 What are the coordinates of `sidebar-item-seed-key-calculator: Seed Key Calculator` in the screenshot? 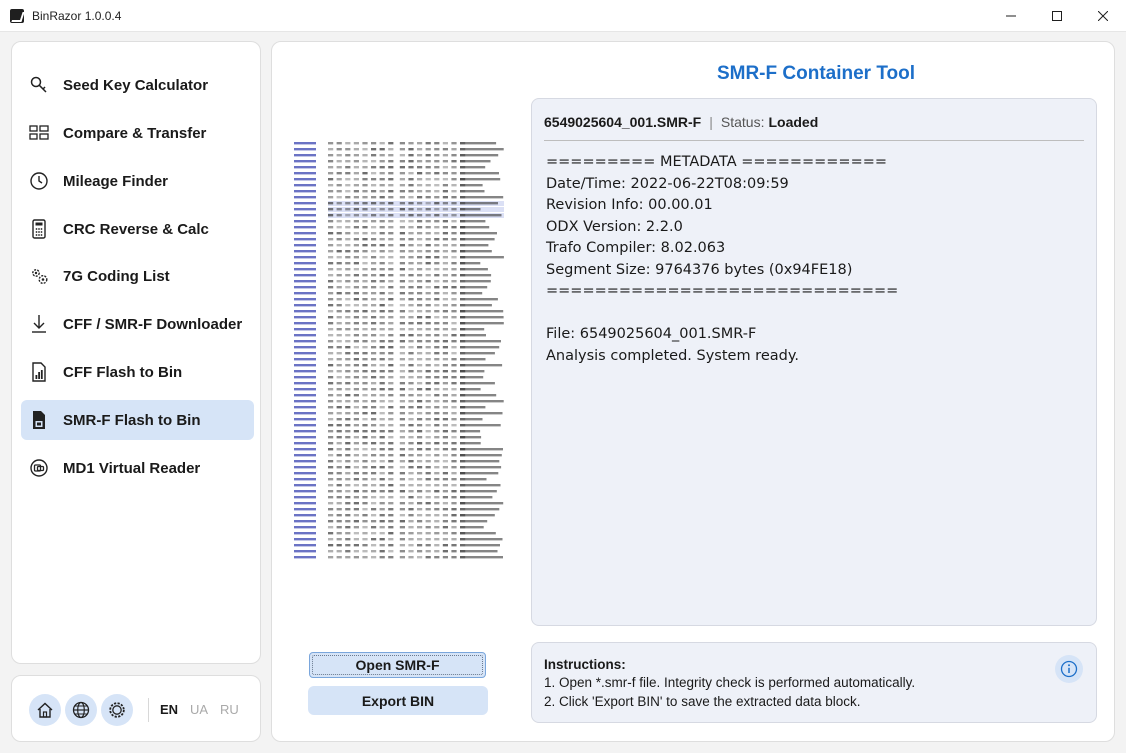 It's located at (137, 85).